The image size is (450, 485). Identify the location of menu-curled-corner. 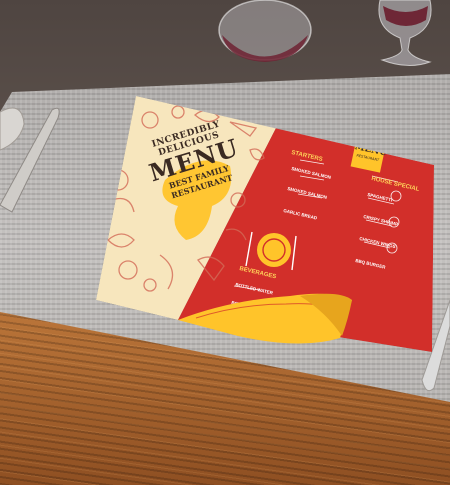
(265, 318).